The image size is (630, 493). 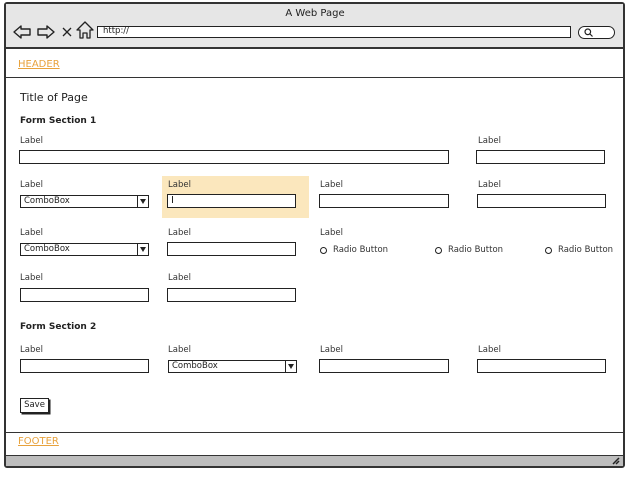 What do you see at coordinates (31, 141) in the screenshot?
I see `wide-field-label: Label` at bounding box center [31, 141].